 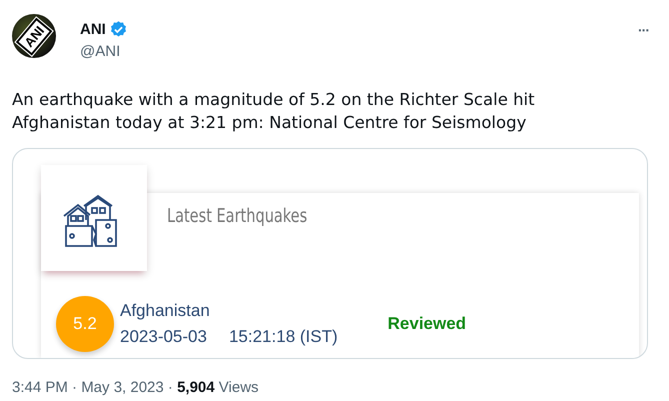 What do you see at coordinates (274, 111) in the screenshot?
I see `tweet-text: An earthquake with a magnitude of 5.2 on the Richter Scale hit Afghanistan today at 3:21 pm: National Centre for Seismology` at bounding box center [274, 111].